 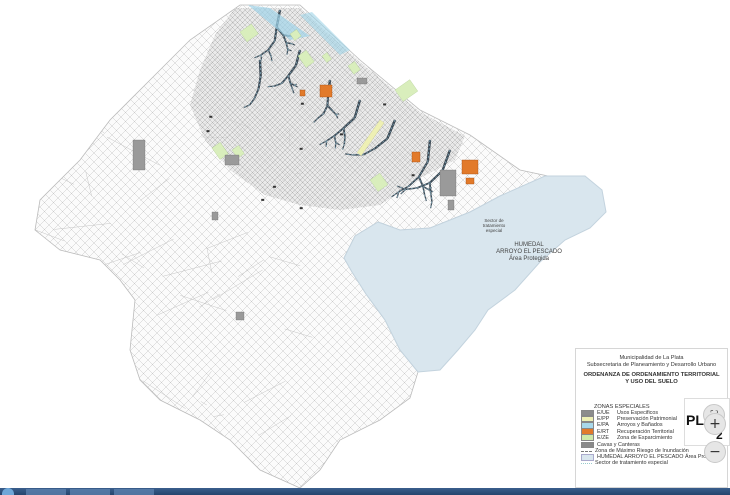 What do you see at coordinates (651, 381) in the screenshot?
I see `legend-ordinance-line2: Y USO DEL SUELO` at bounding box center [651, 381].